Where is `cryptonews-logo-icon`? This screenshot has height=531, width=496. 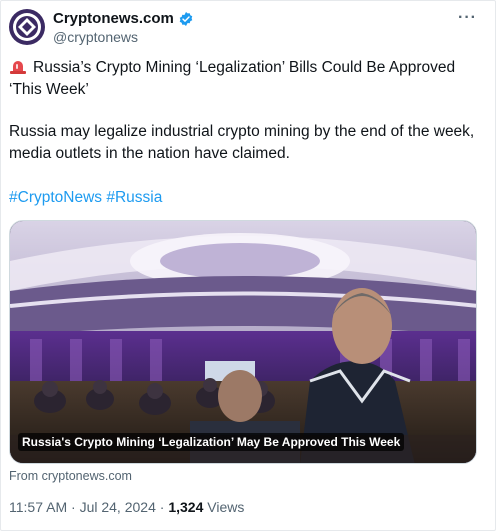
cryptonews-logo-icon is located at coordinates (27, 27).